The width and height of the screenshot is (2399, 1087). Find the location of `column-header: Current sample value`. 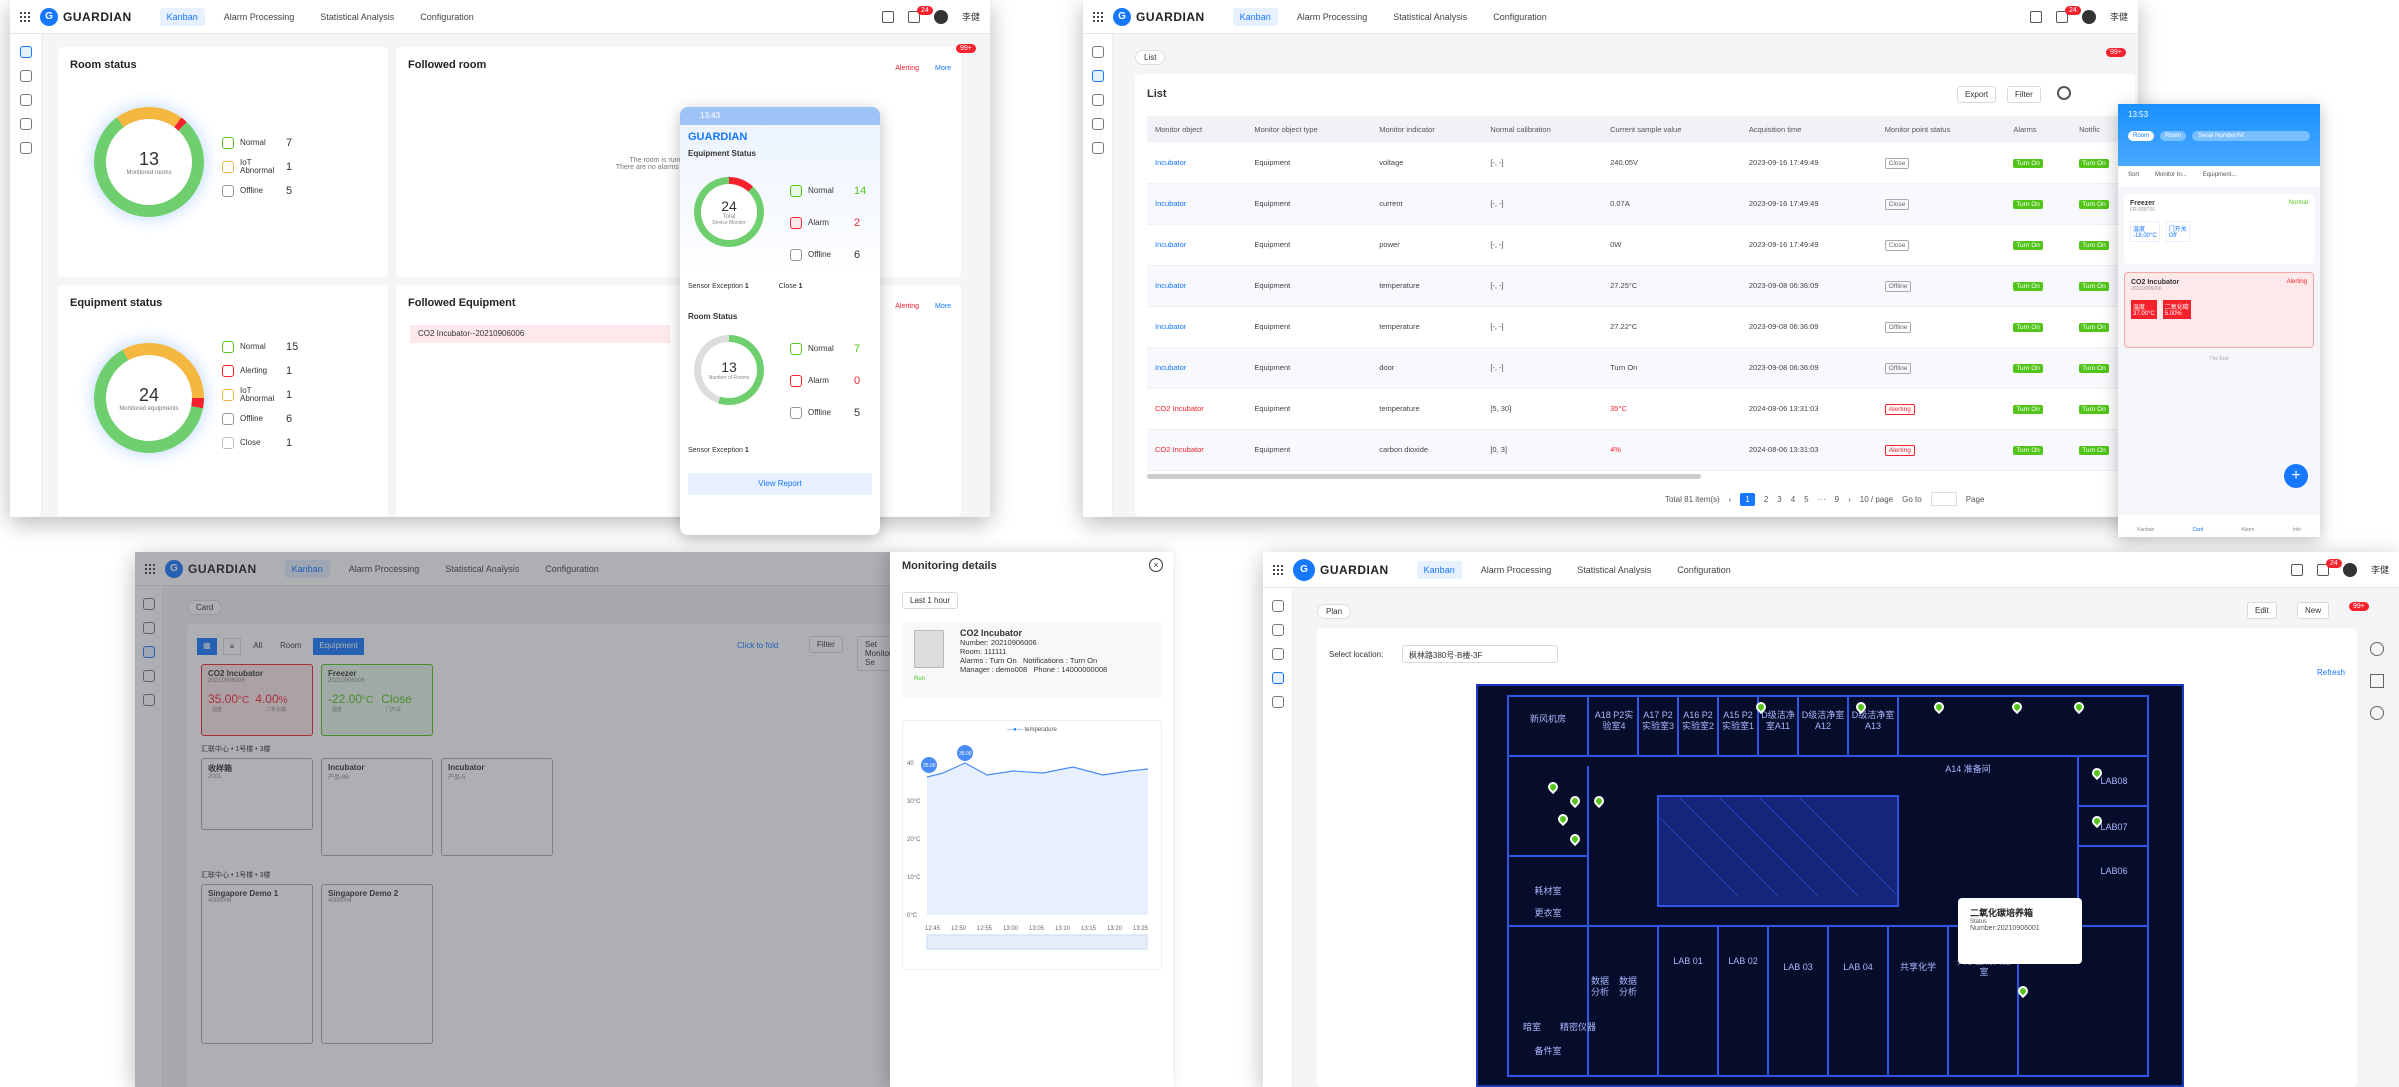

column-header: Current sample value is located at coordinates (1671, 129).